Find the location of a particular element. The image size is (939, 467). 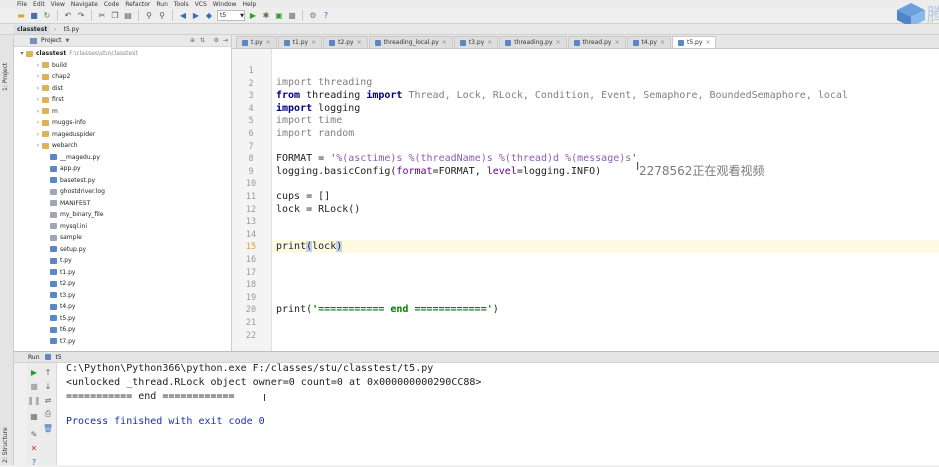

debug-icon: ✱ is located at coordinates (266, 16).